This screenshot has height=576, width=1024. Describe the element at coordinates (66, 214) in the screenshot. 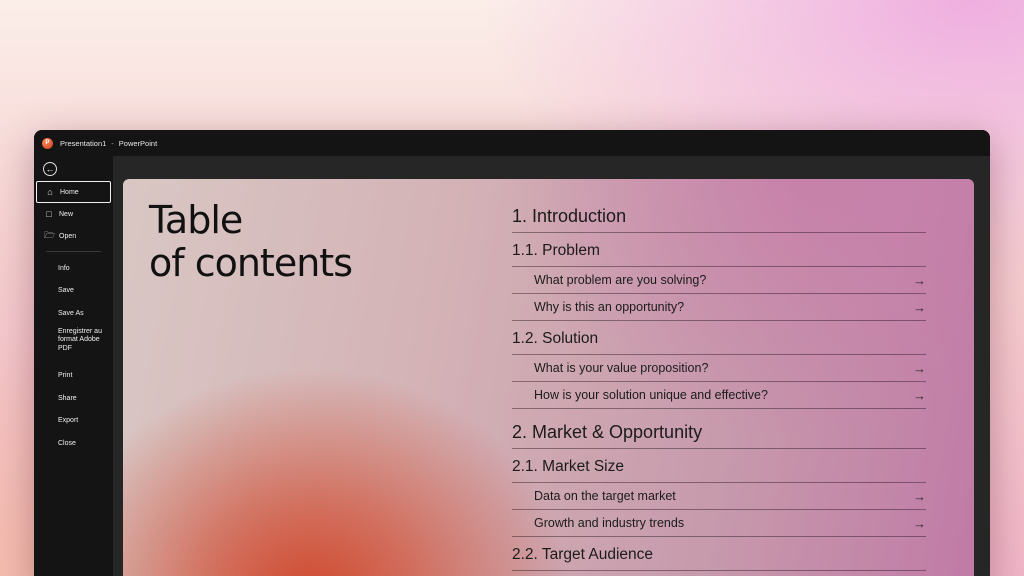

I see `nav-item-label: New` at that location.